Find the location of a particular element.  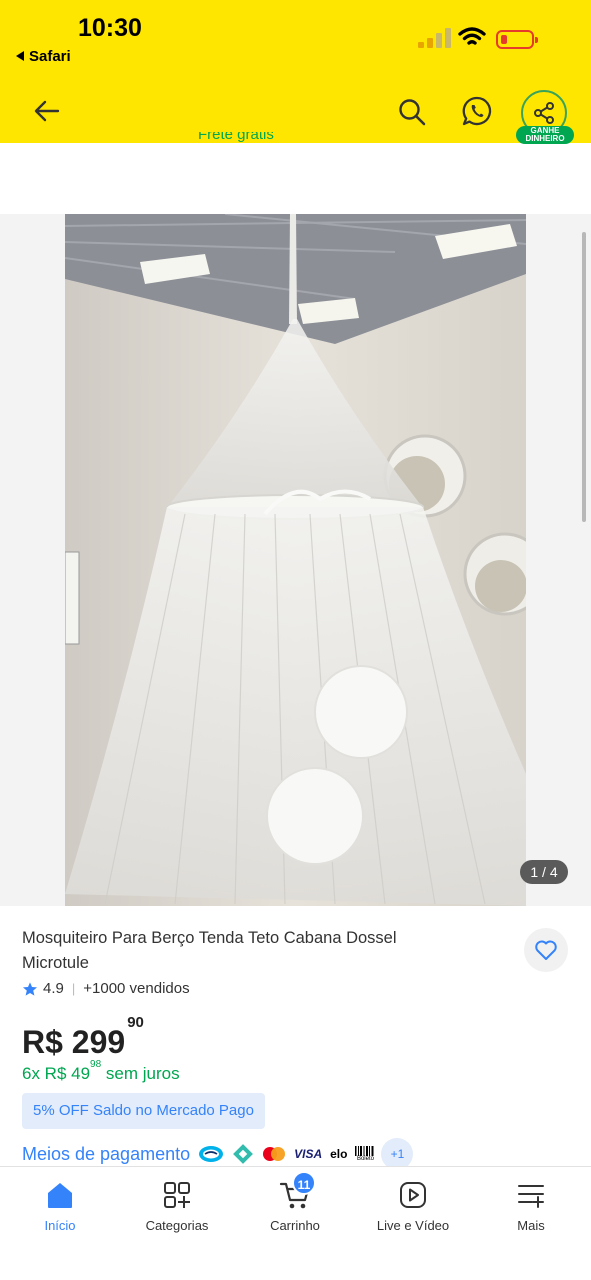

elo-icon: elo is located at coordinates (339, 1154).